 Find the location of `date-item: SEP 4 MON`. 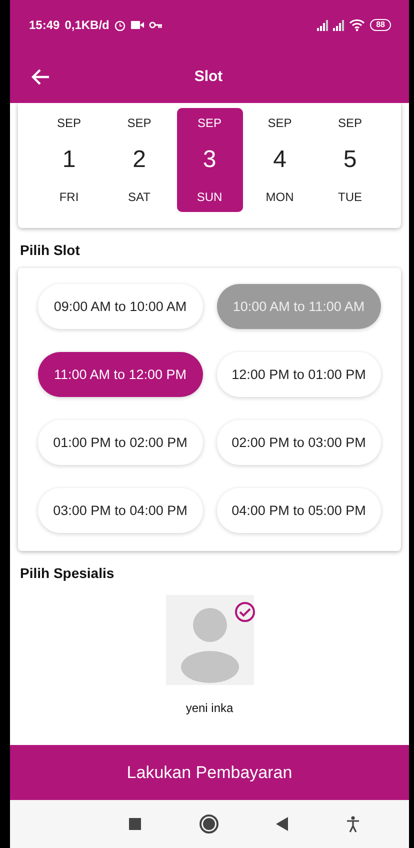

date-item: SEP 4 MON is located at coordinates (279, 160).